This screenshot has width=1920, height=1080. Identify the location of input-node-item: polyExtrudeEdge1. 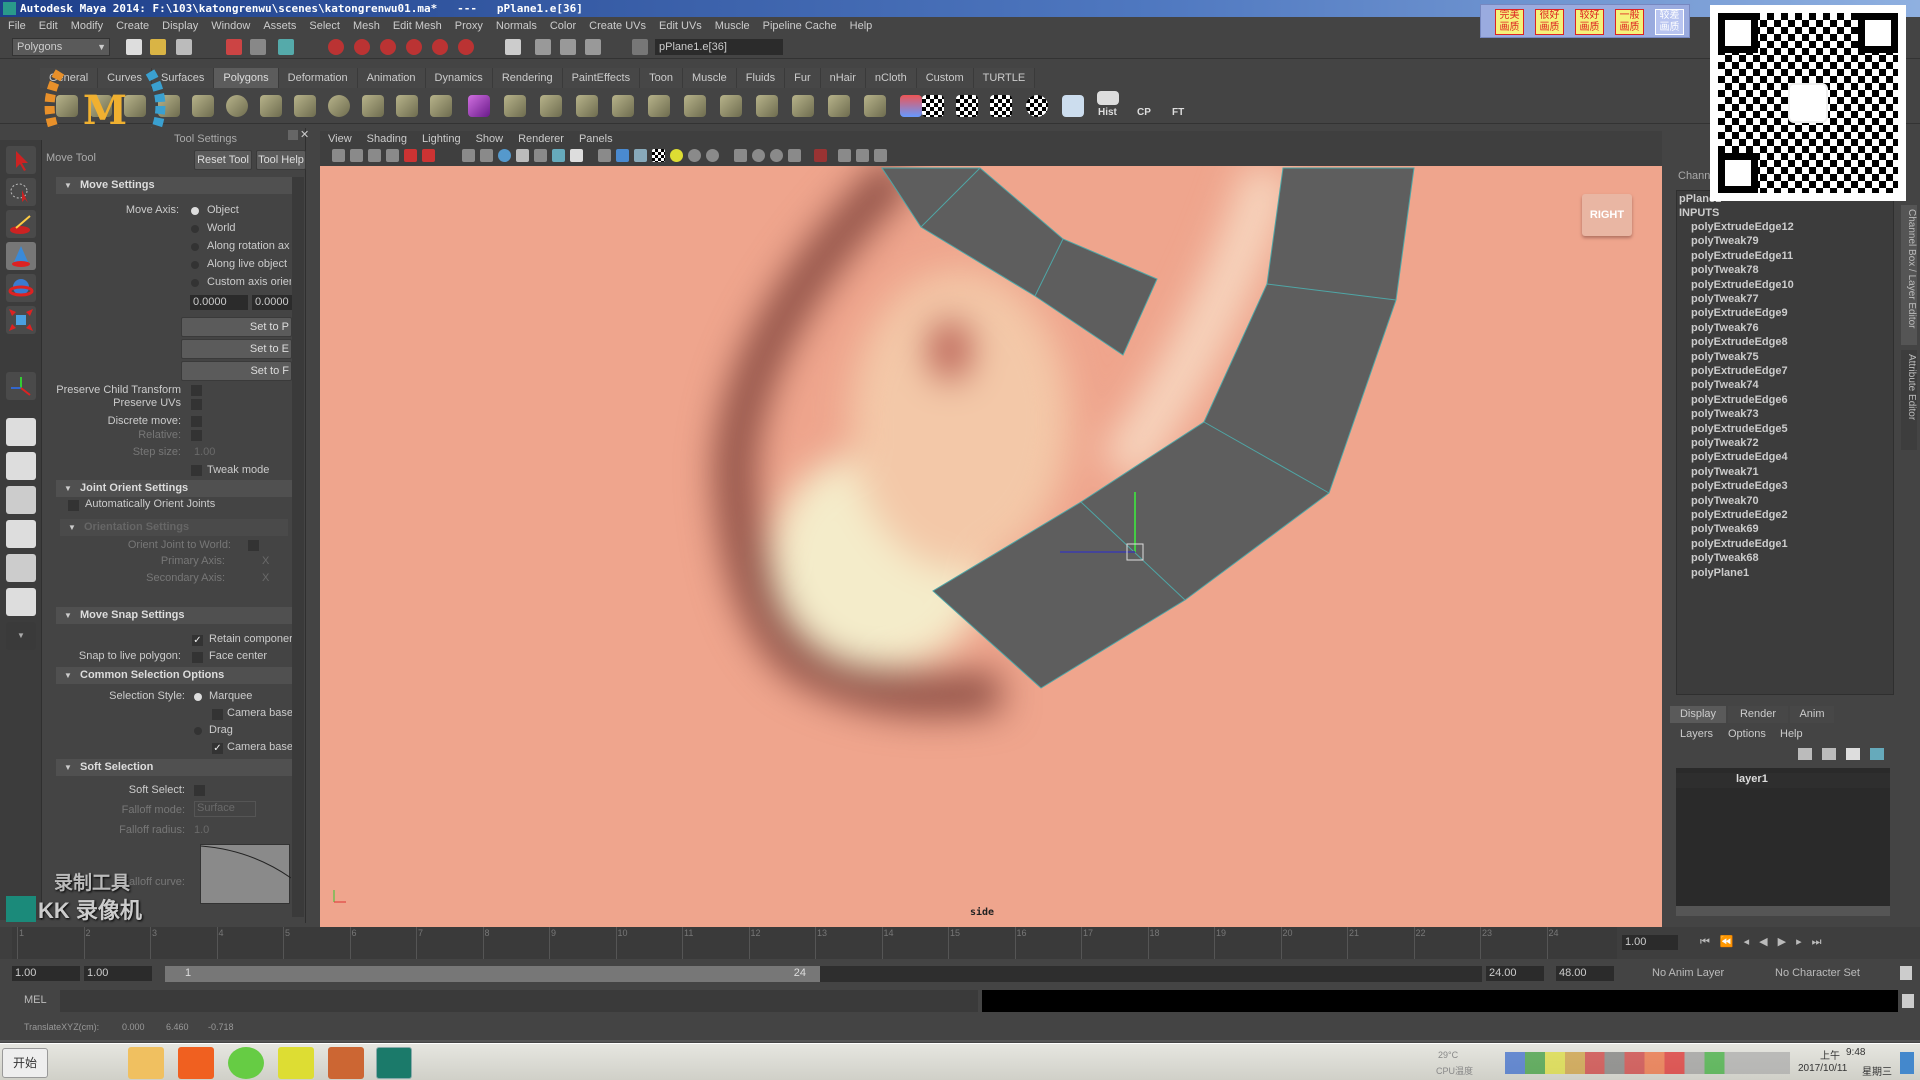
(1739, 544).